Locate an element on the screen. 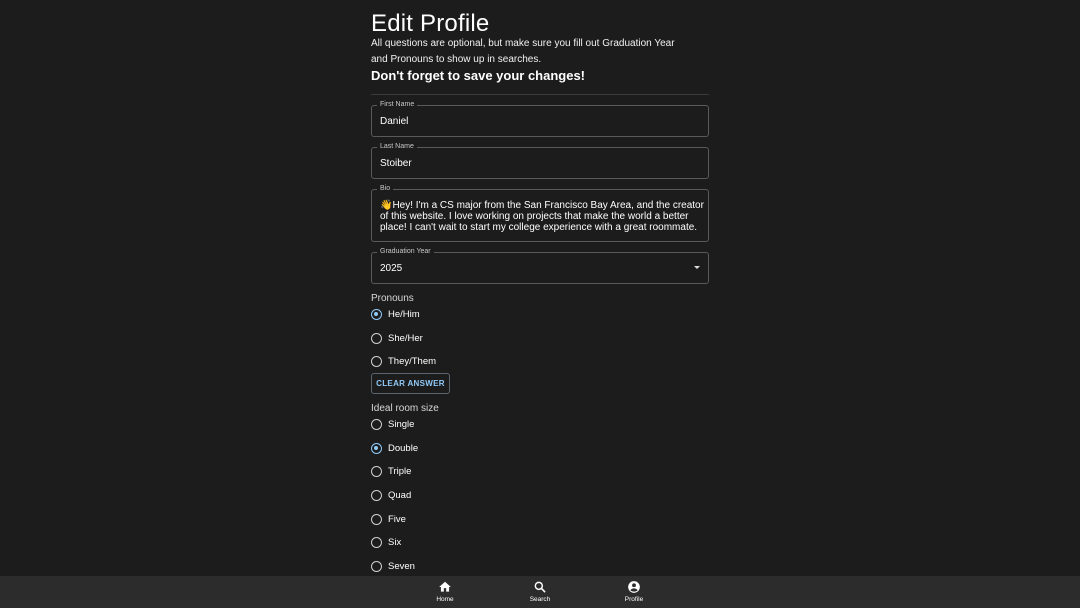 This screenshot has height=608, width=1080. room-size-label: Ideal room size is located at coordinates (405, 408).